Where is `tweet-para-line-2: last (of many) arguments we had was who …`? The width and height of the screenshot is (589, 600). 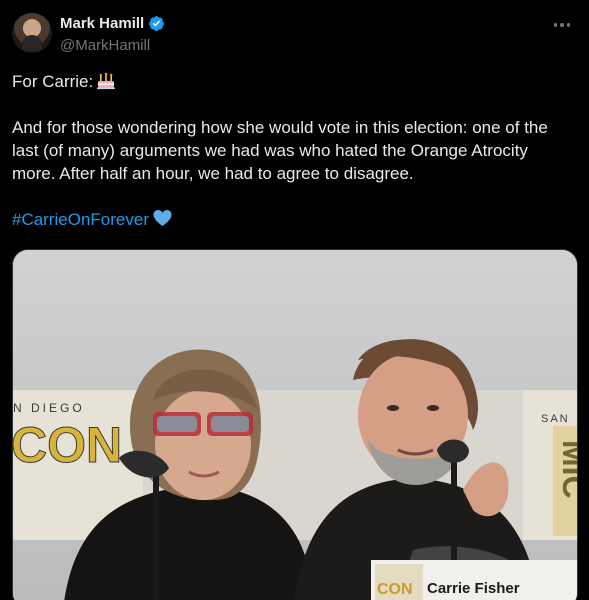
tweet-para-line-2: last (of many) arguments we had was who … is located at coordinates (270, 150).